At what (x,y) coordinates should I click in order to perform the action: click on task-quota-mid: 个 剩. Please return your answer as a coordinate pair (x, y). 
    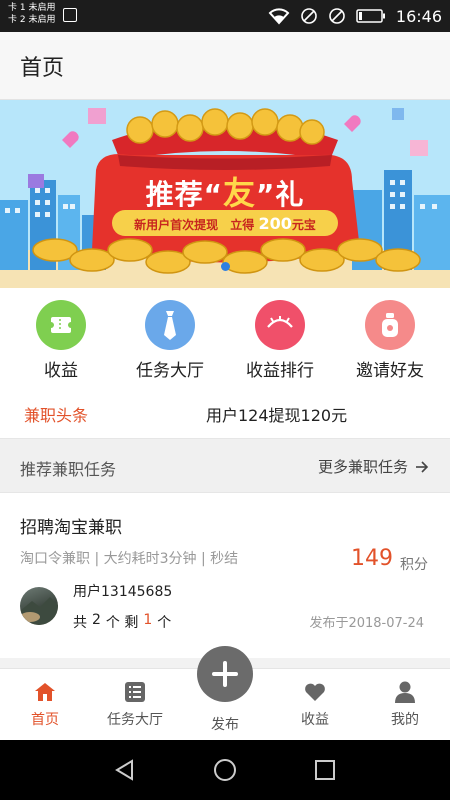
    Looking at the image, I should click on (122, 623).